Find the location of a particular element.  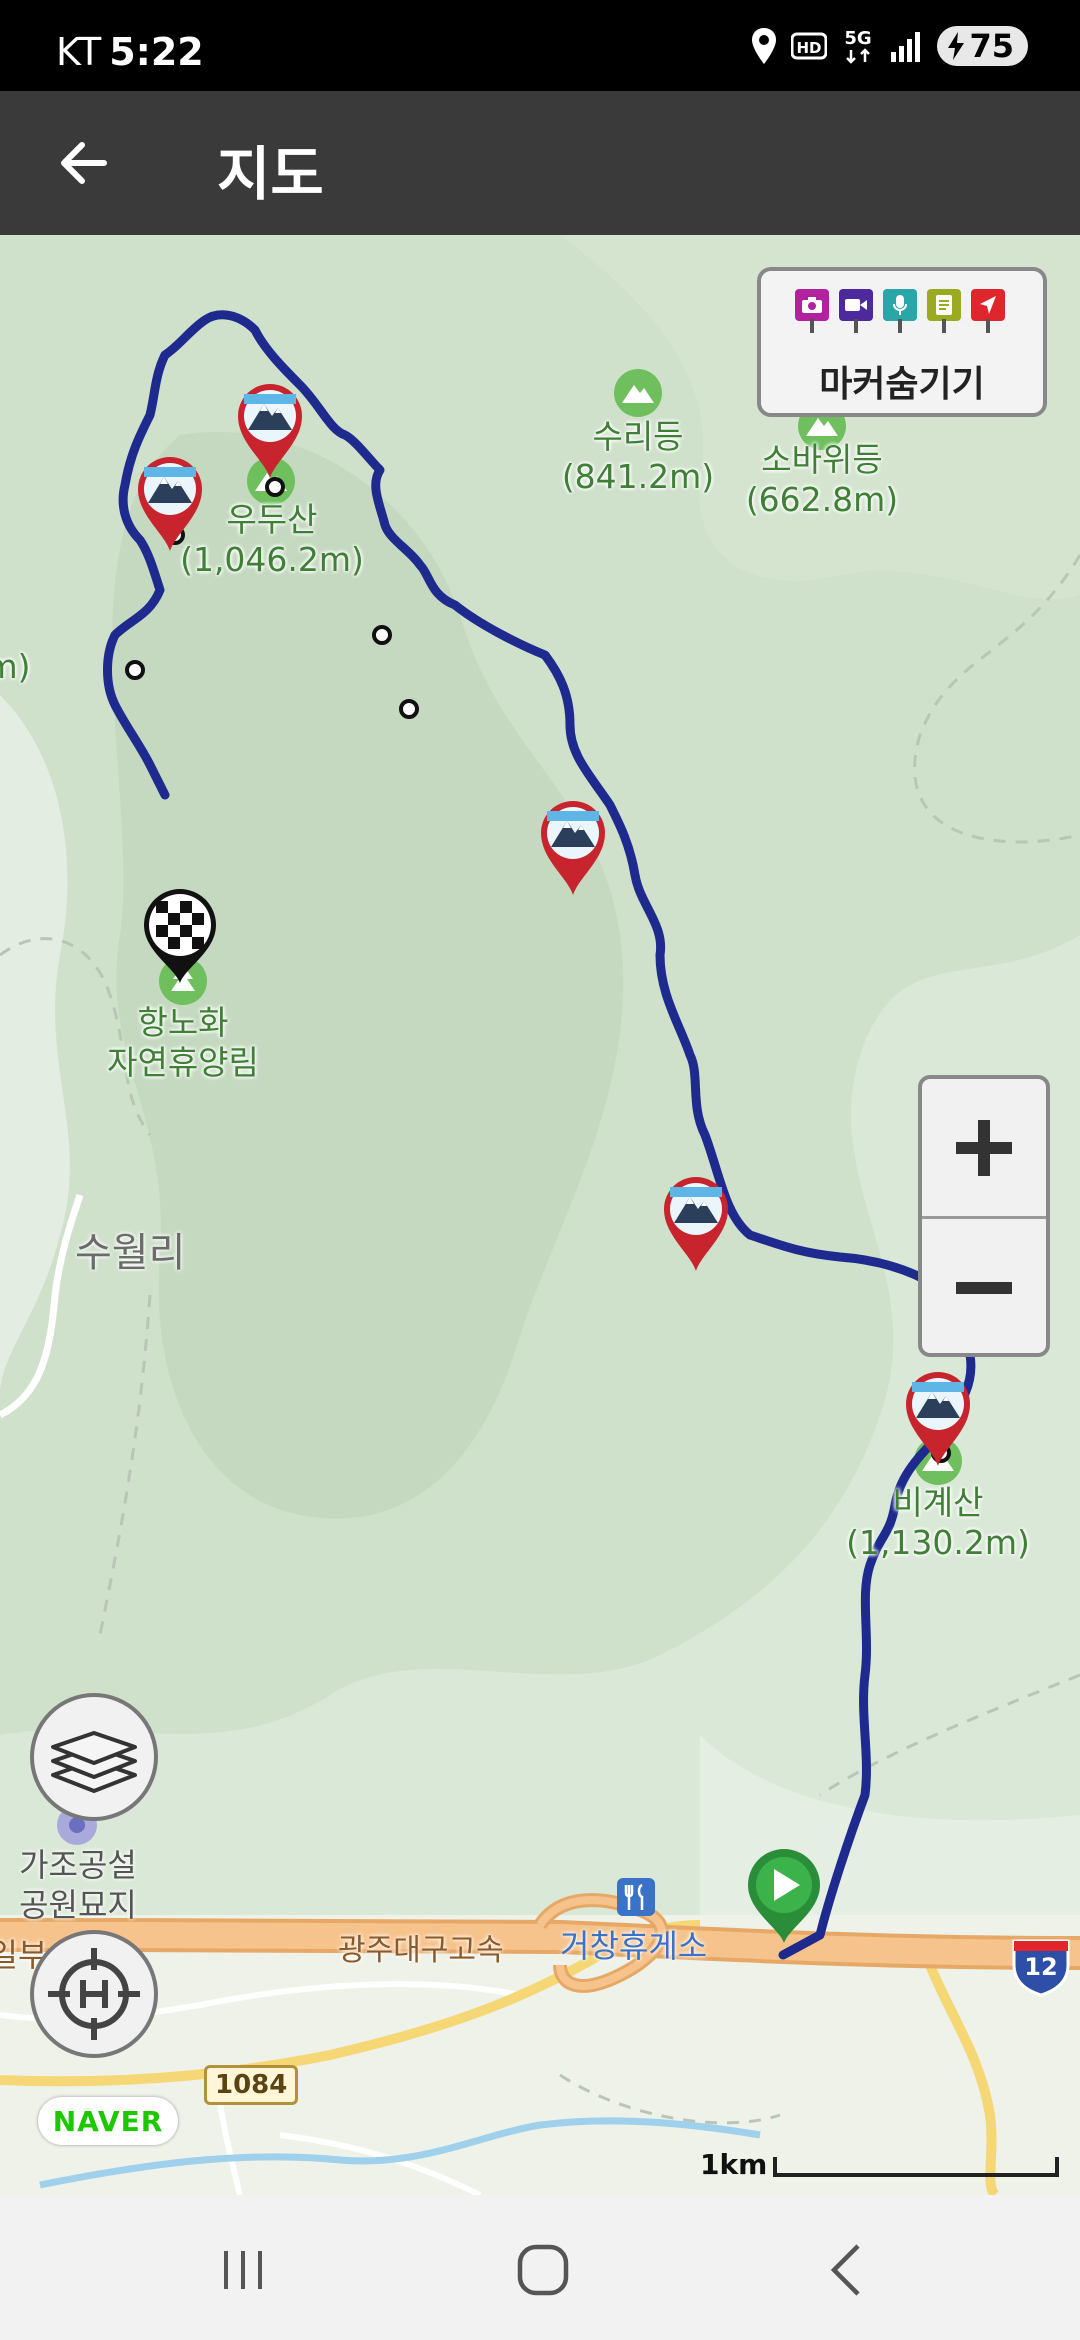

system-back-button is located at coordinates (847, 2270).